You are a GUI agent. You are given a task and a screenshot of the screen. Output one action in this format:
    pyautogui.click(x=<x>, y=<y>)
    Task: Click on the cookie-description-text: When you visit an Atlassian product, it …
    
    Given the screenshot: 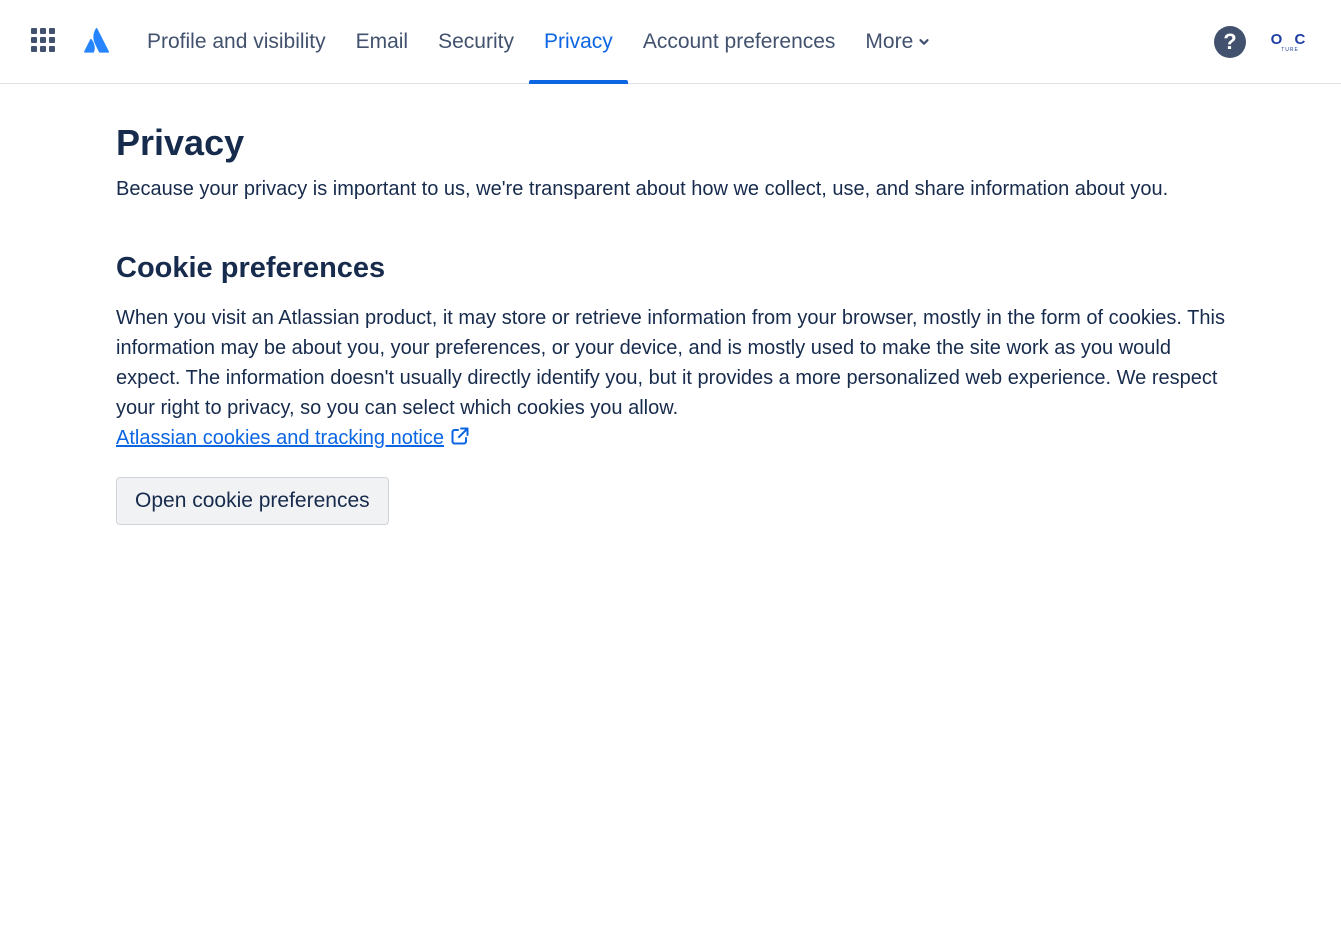 What is the action you would take?
    pyautogui.click(x=670, y=363)
    